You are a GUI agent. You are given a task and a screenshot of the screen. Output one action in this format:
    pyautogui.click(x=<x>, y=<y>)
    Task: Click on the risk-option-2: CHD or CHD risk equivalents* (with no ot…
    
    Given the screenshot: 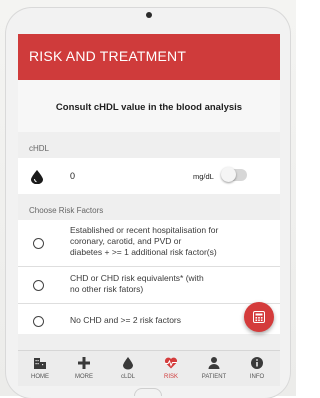 What is the action you would take?
    pyautogui.click(x=149, y=285)
    